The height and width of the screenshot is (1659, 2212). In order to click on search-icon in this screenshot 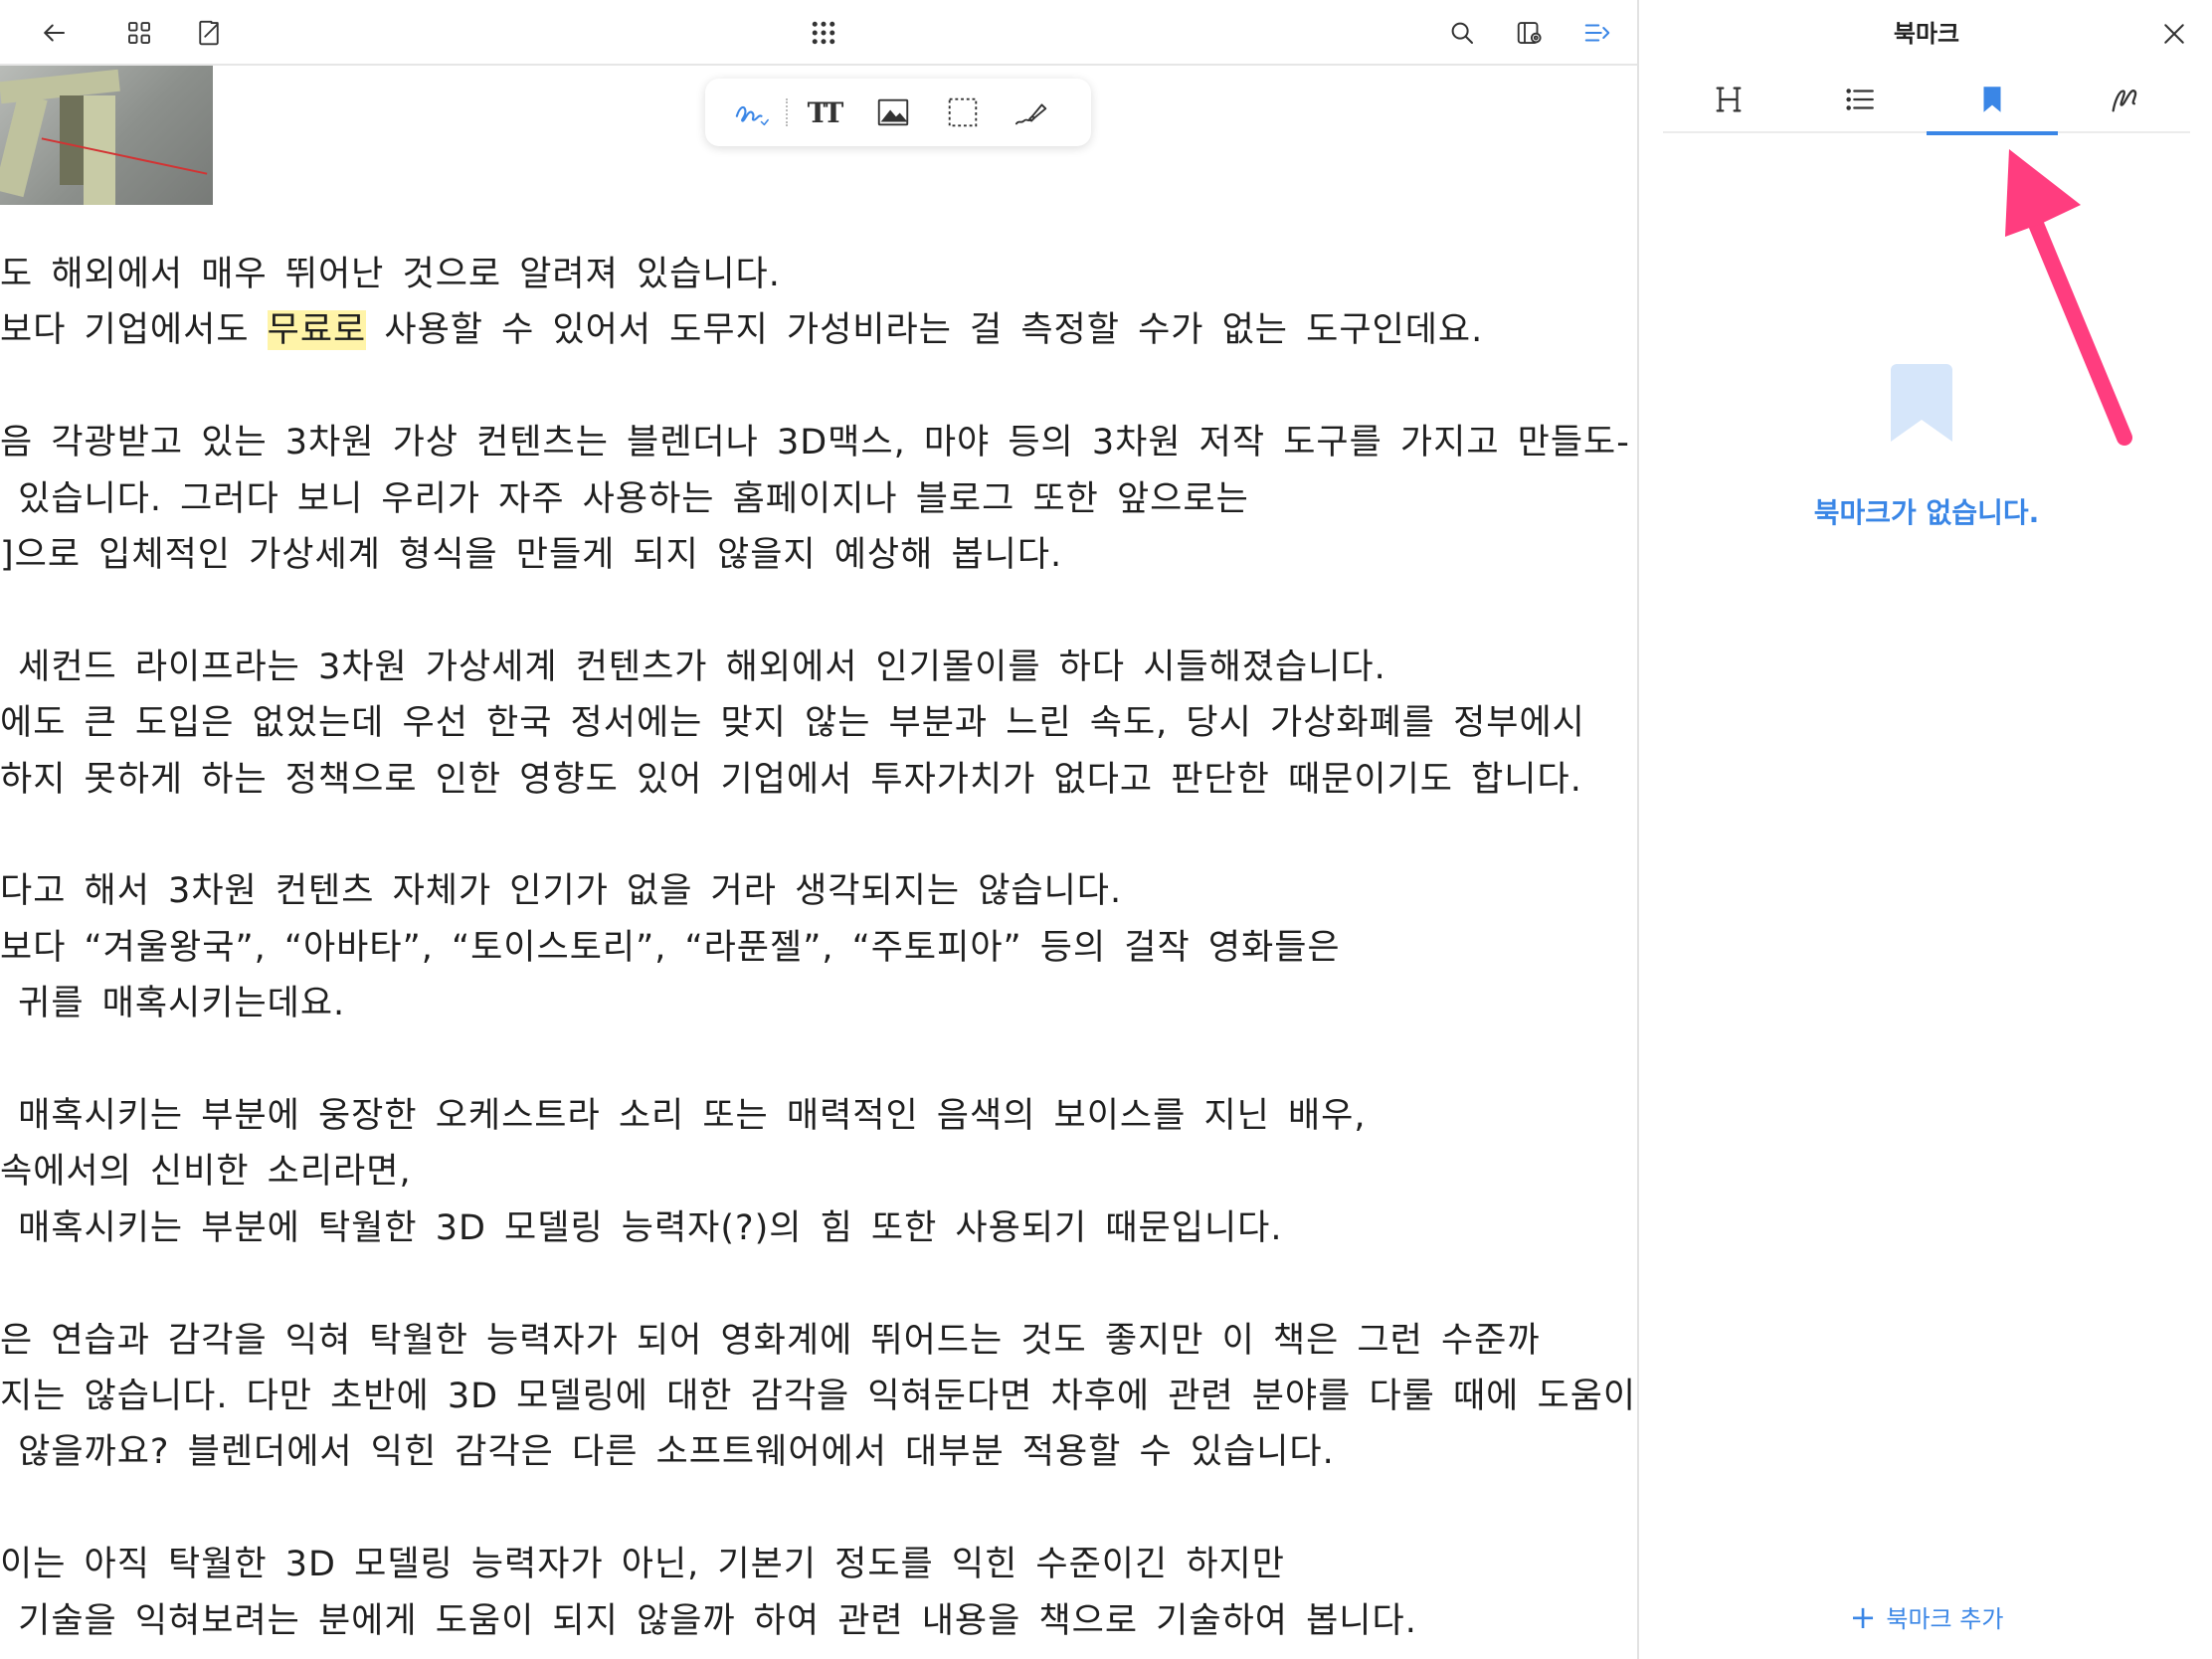, I will do `click(1462, 33)`.